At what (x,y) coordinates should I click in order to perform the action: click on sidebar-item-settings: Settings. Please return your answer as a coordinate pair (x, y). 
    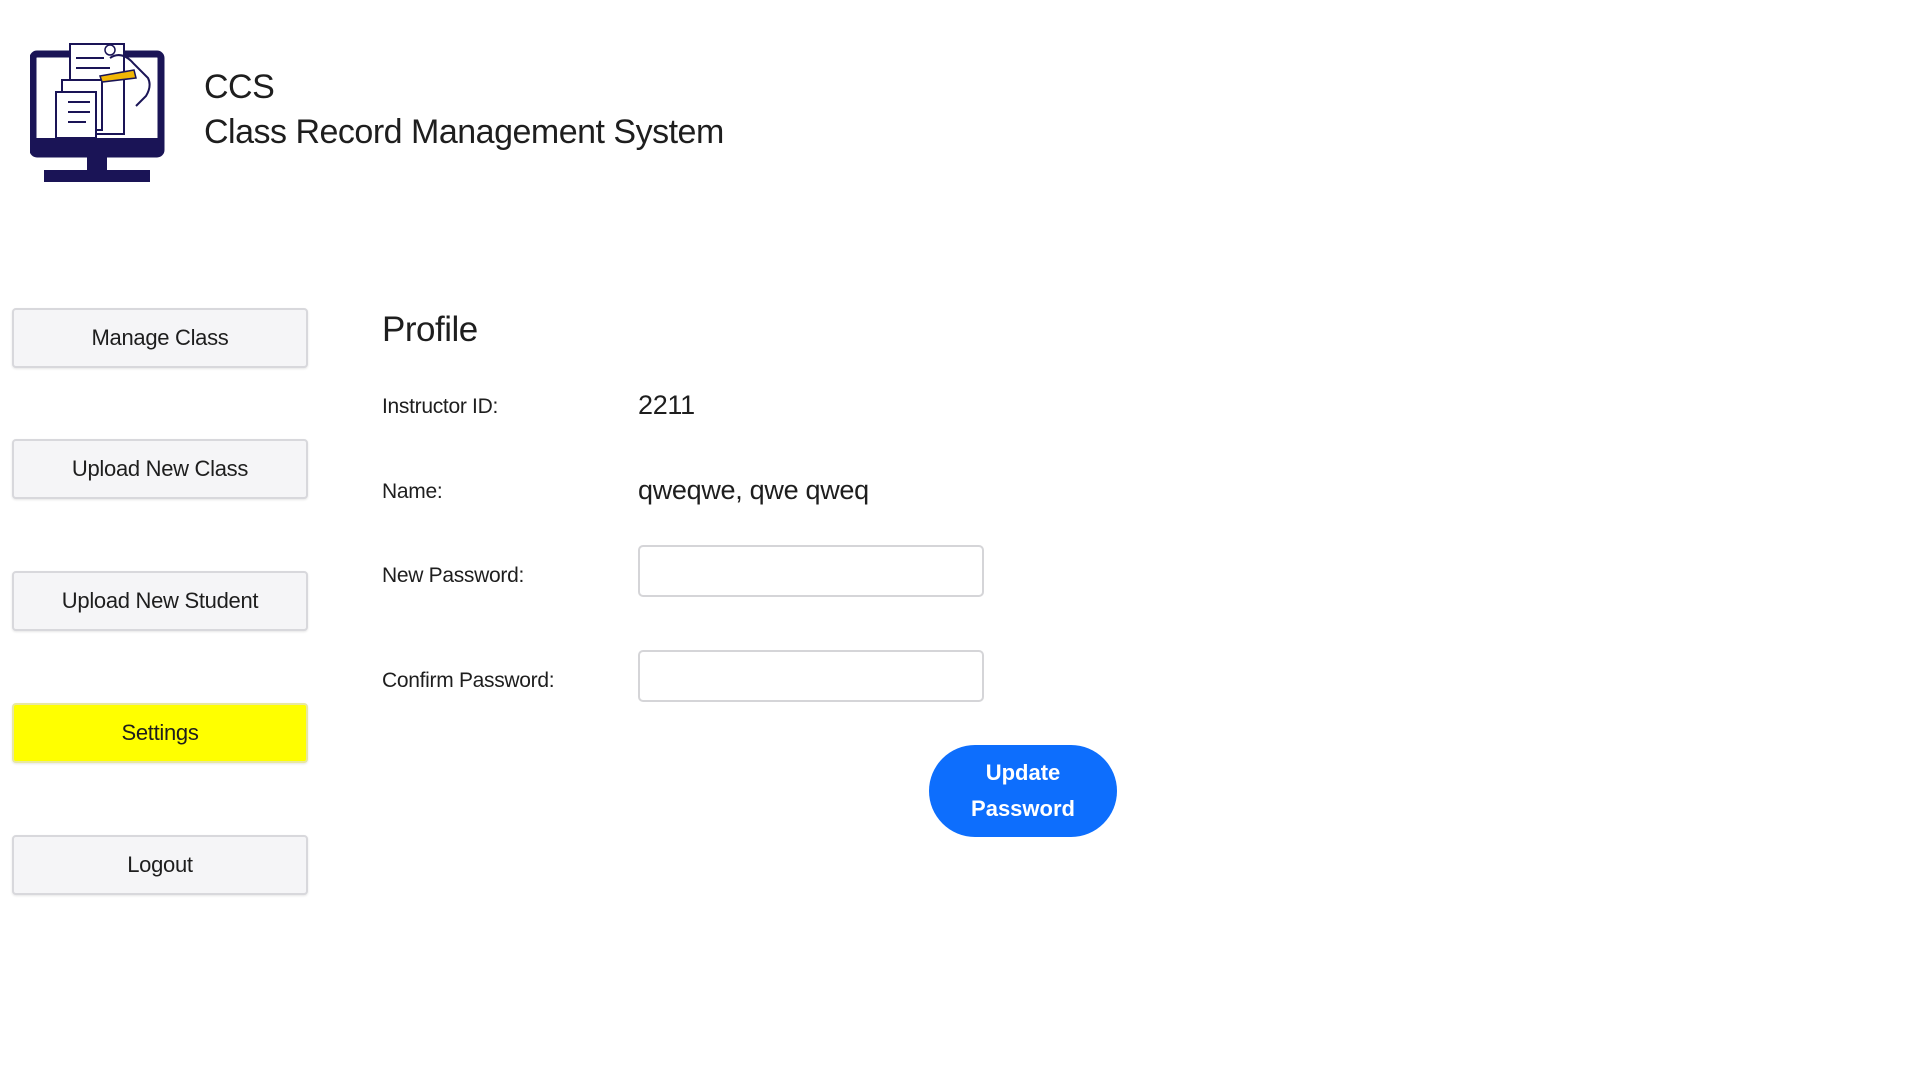
    Looking at the image, I should click on (160, 733).